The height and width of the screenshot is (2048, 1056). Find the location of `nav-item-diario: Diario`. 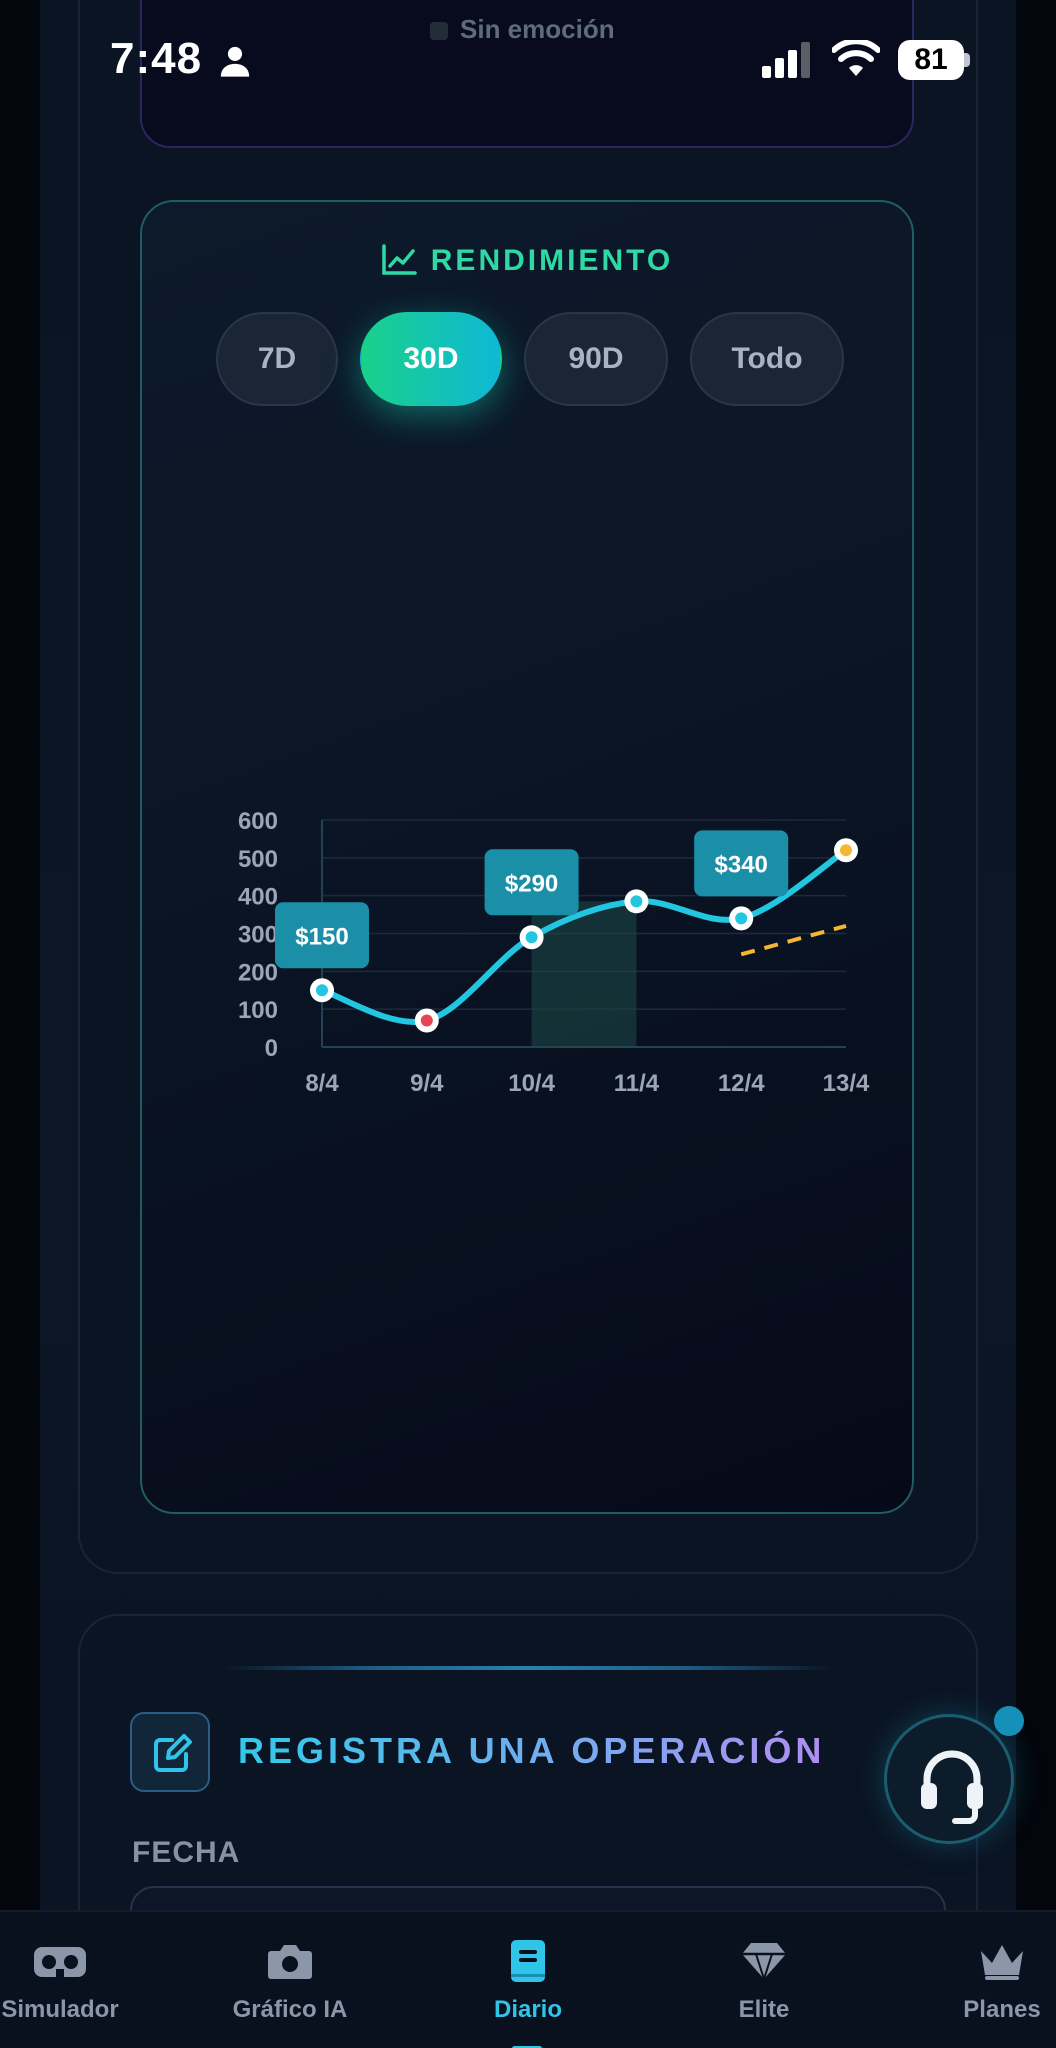

nav-item-diario: Diario is located at coordinates (528, 1993).